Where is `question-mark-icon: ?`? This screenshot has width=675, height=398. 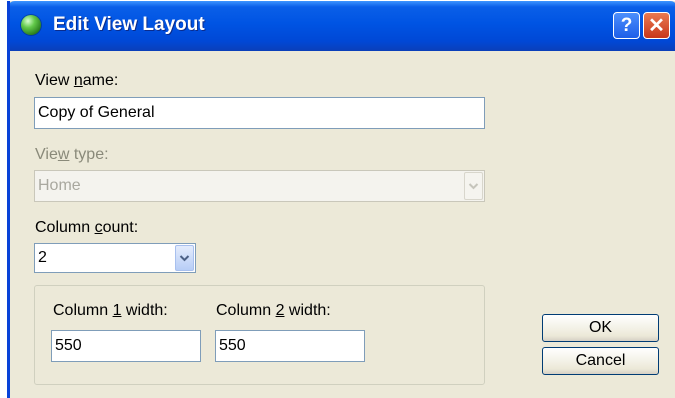
question-mark-icon: ? is located at coordinates (626, 25).